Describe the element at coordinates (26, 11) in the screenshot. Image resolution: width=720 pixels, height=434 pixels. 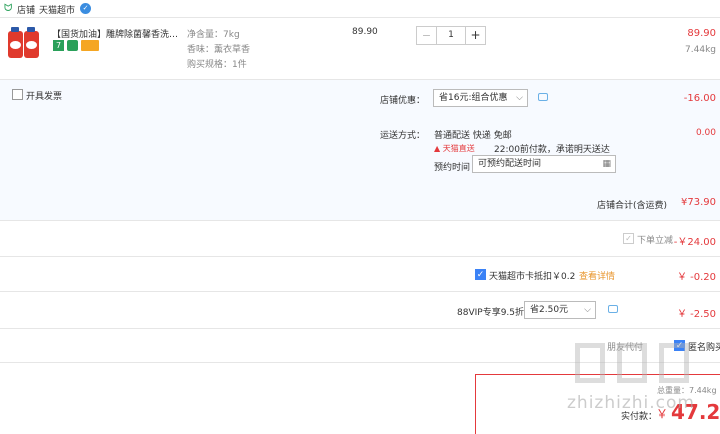
I see `shop-label: 店铺` at that location.